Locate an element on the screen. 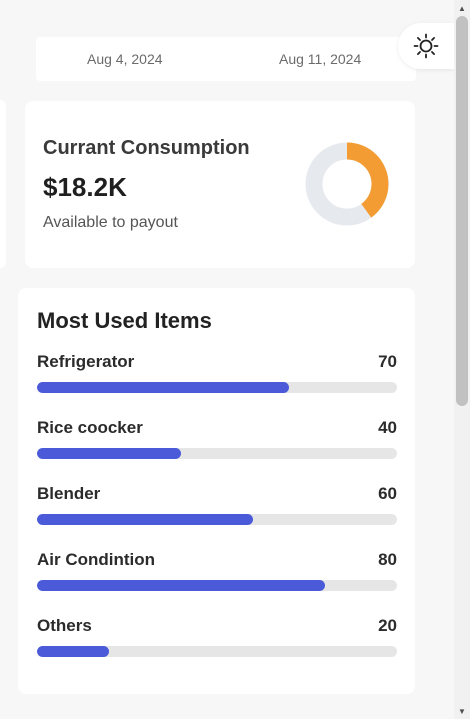 This screenshot has width=470, height=719. list-item-air-condition: Air Condintion 80 is located at coordinates (217, 575).